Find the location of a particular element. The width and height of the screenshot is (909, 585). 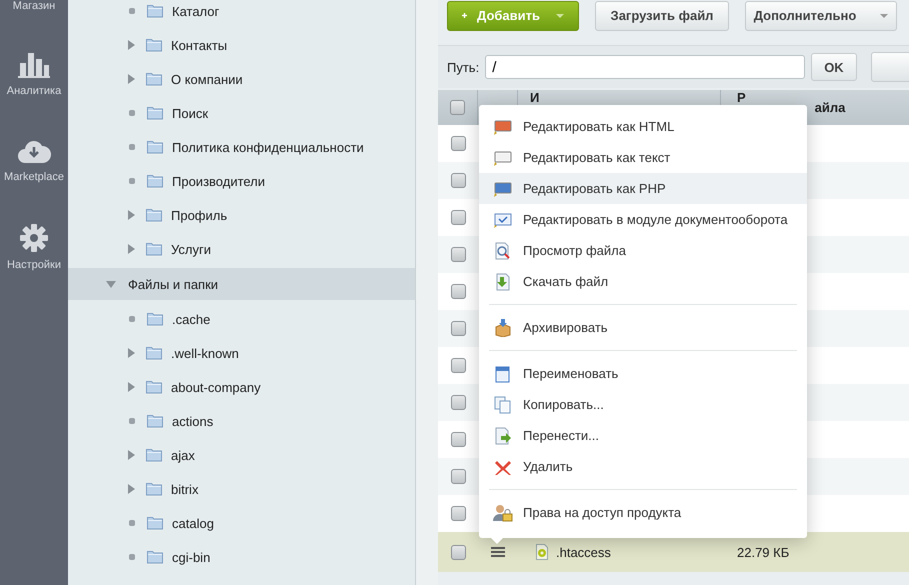

tree-item: Контакты is located at coordinates (199, 45).